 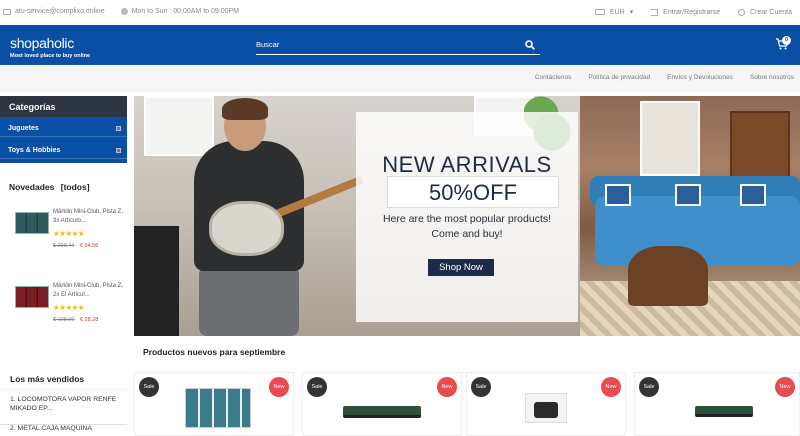 What do you see at coordinates (156, 281) in the screenshot?
I see `amplifier` at bounding box center [156, 281].